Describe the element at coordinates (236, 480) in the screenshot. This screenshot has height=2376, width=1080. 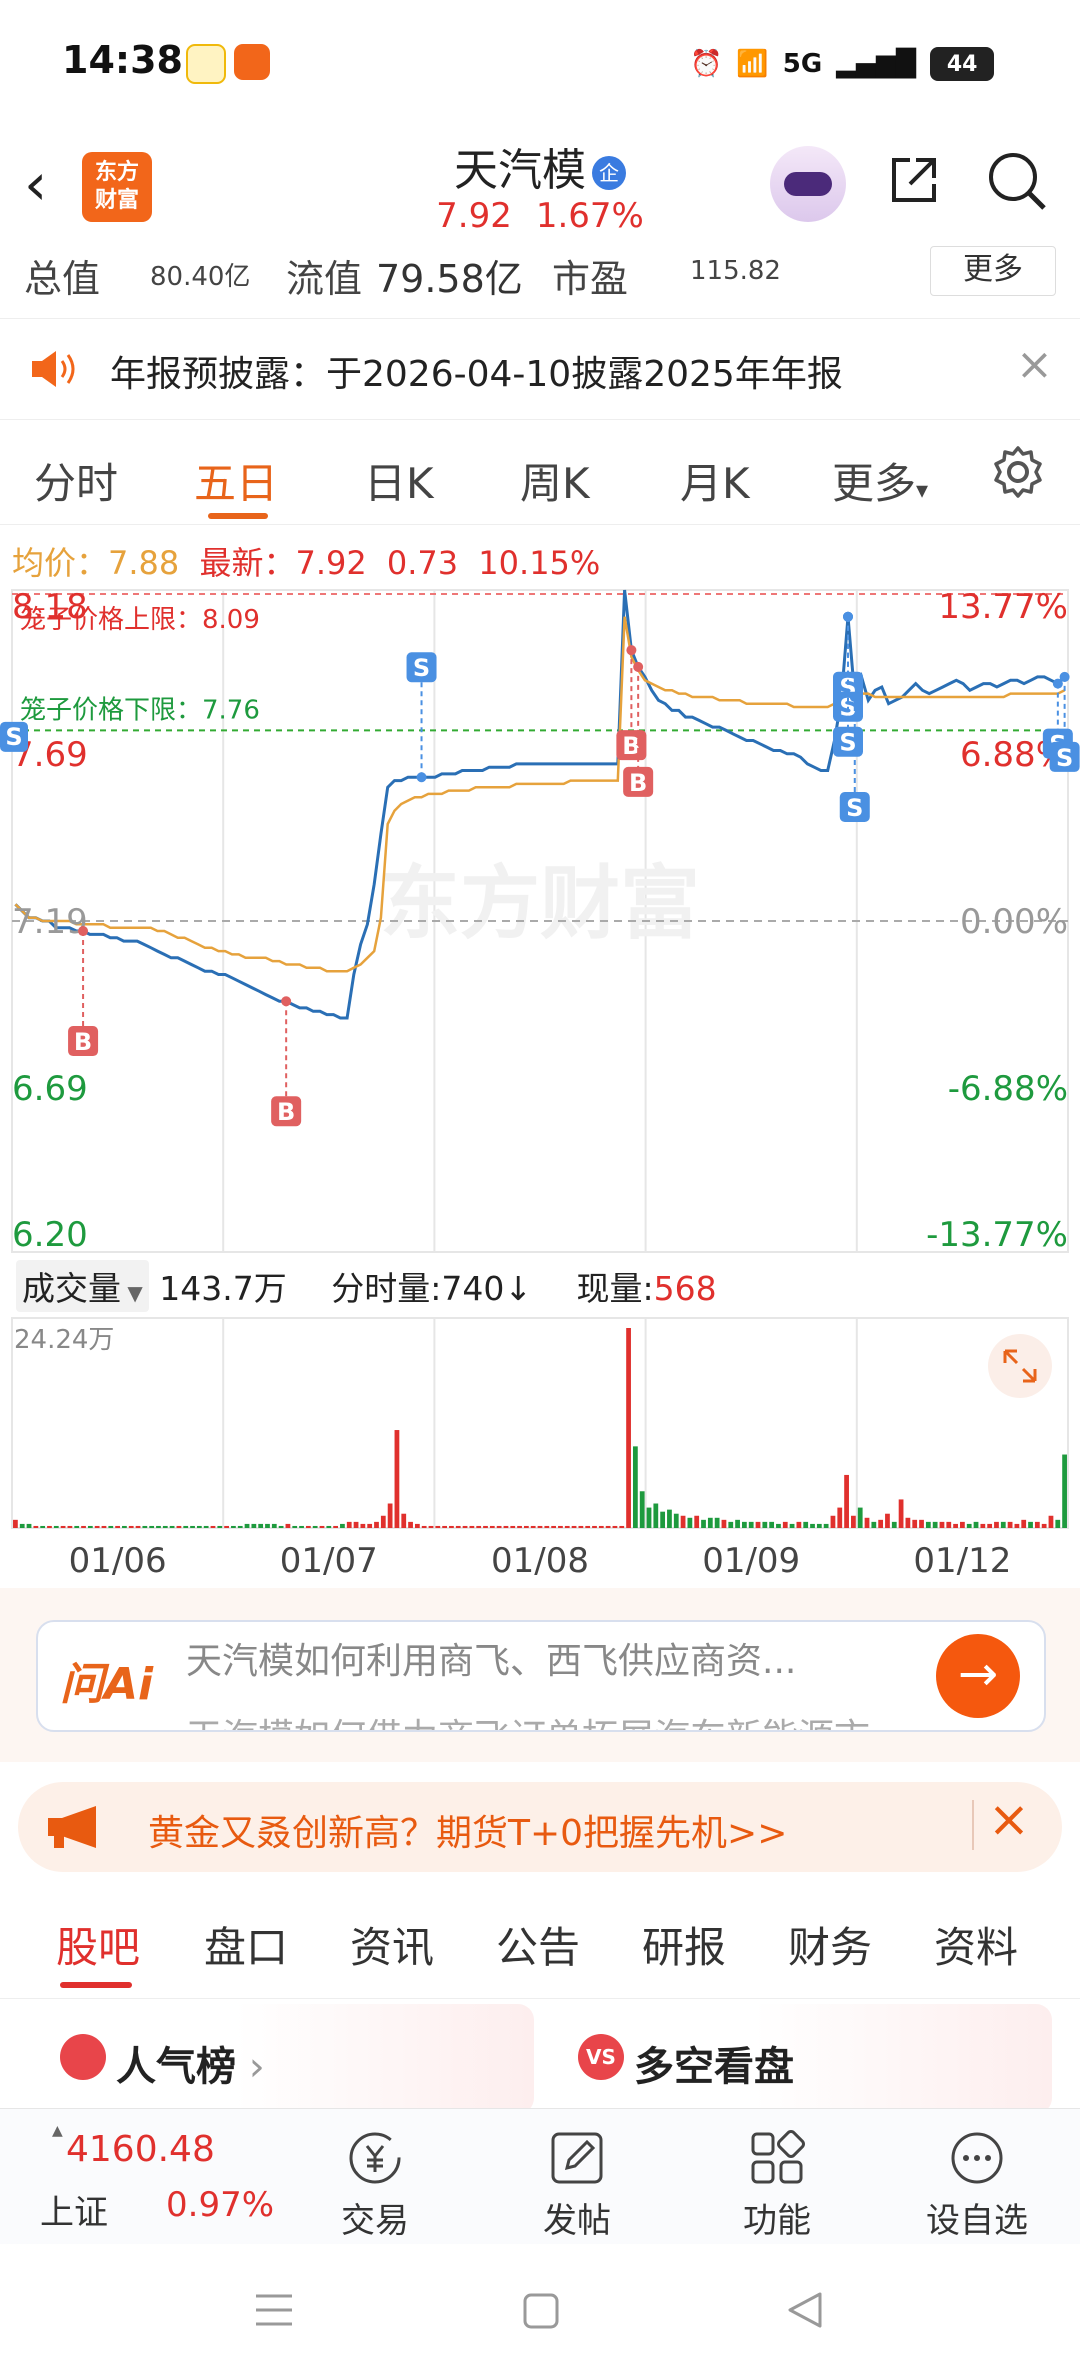
I see `tab-five-day: 五日` at that location.